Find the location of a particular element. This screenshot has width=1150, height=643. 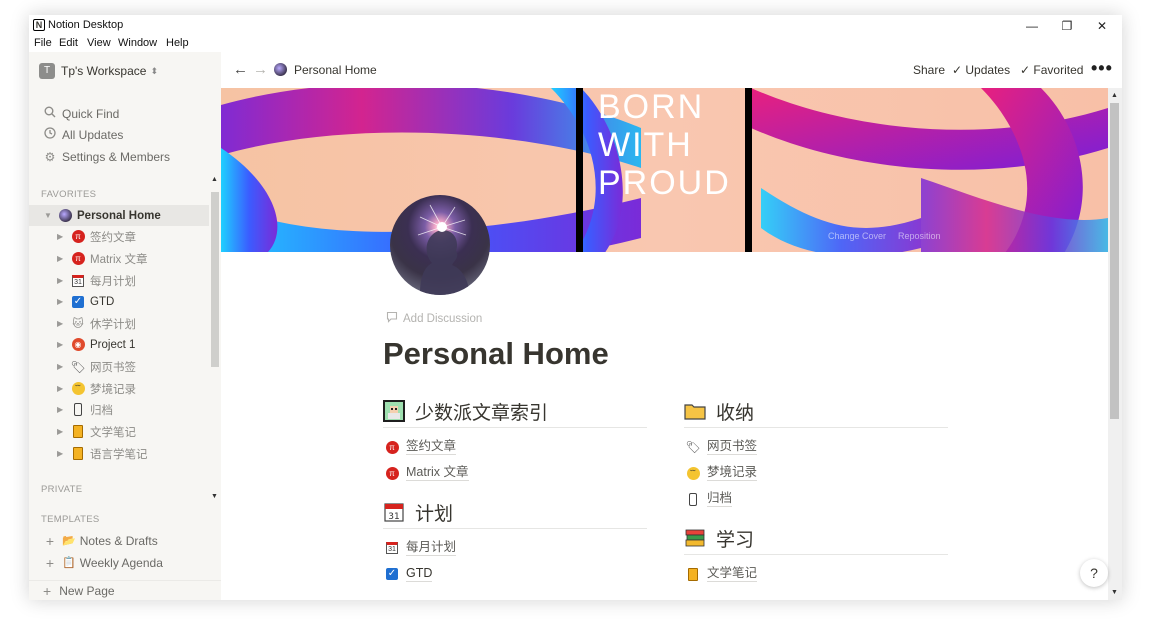

sidebar-item-matrix-articles: ▶ π Matrix 文章 is located at coordinates (119, 258).